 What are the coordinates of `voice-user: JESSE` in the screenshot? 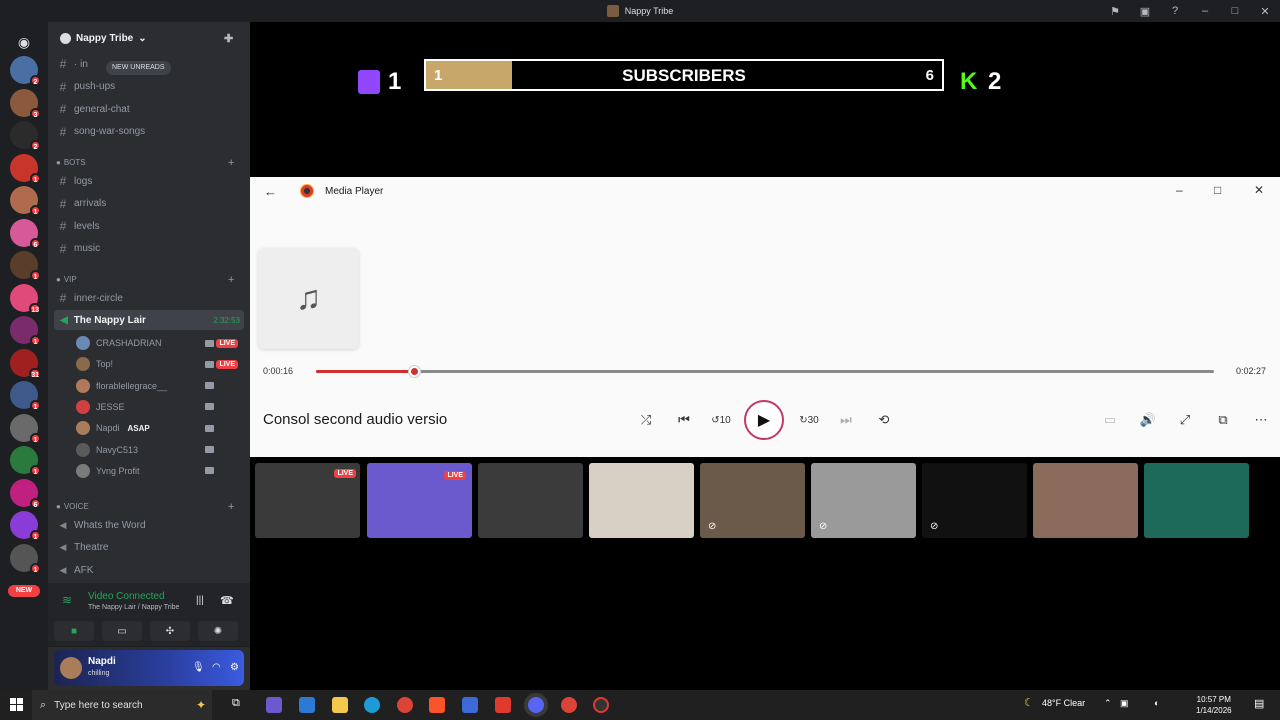 It's located at (160, 407).